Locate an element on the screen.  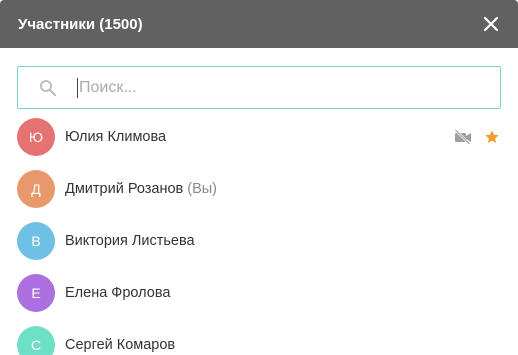
participant-name-text: Елена Фролова is located at coordinates (118, 293).